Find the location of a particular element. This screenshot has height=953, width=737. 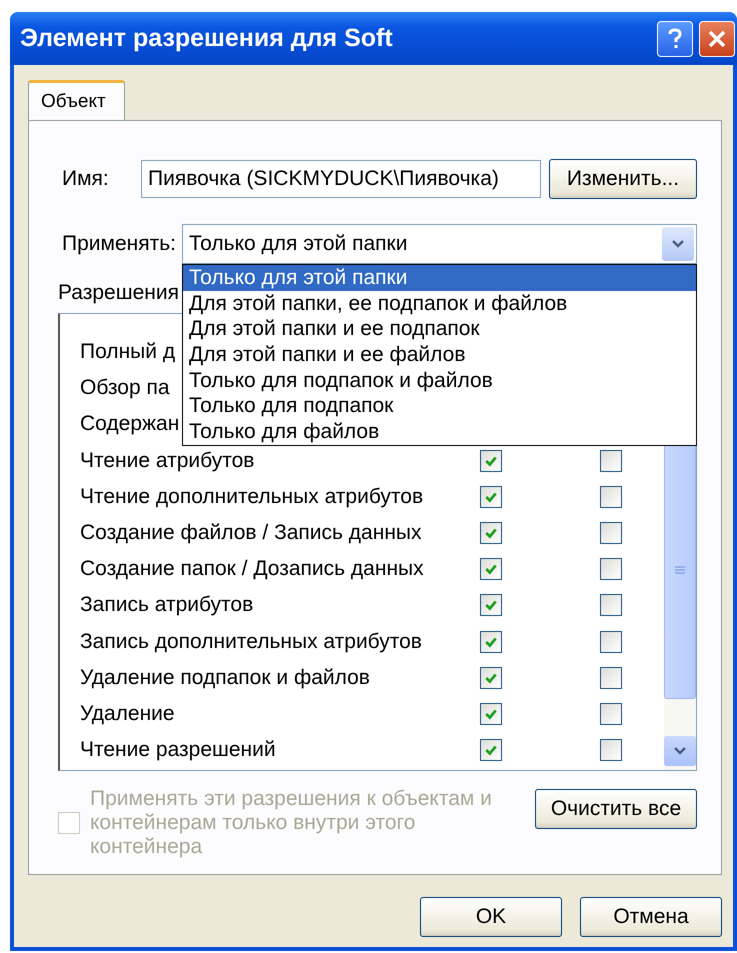

dropdown-option: Для этой папки и ее файлов is located at coordinates (439, 355).